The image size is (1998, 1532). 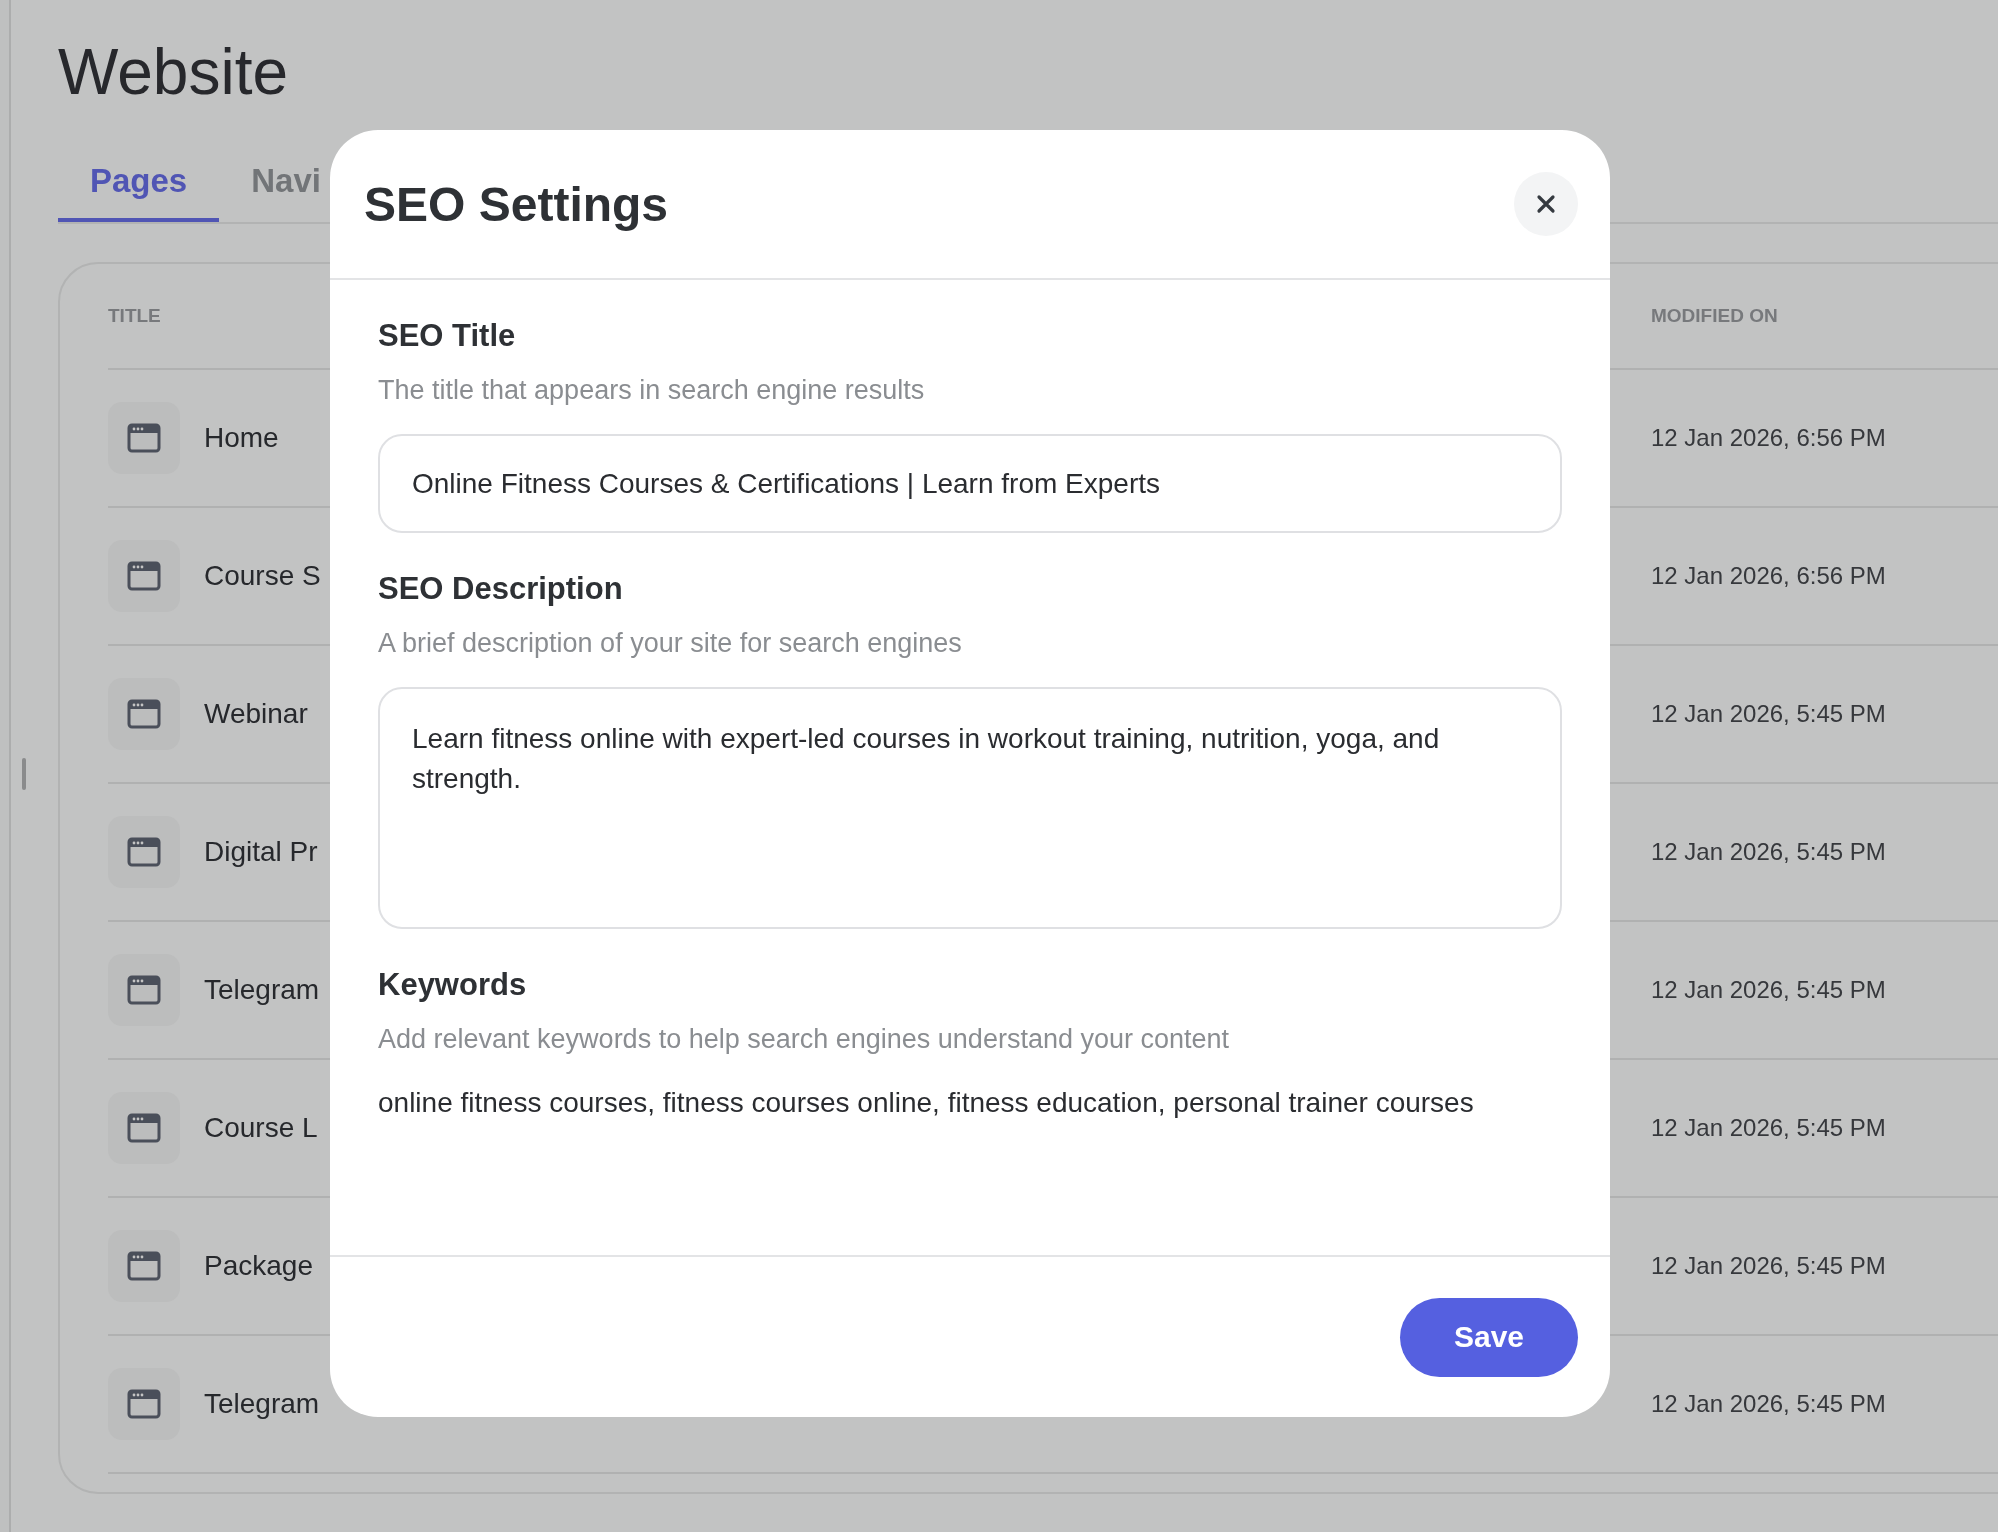 I want to click on tab: Pages, so click(x=139, y=186).